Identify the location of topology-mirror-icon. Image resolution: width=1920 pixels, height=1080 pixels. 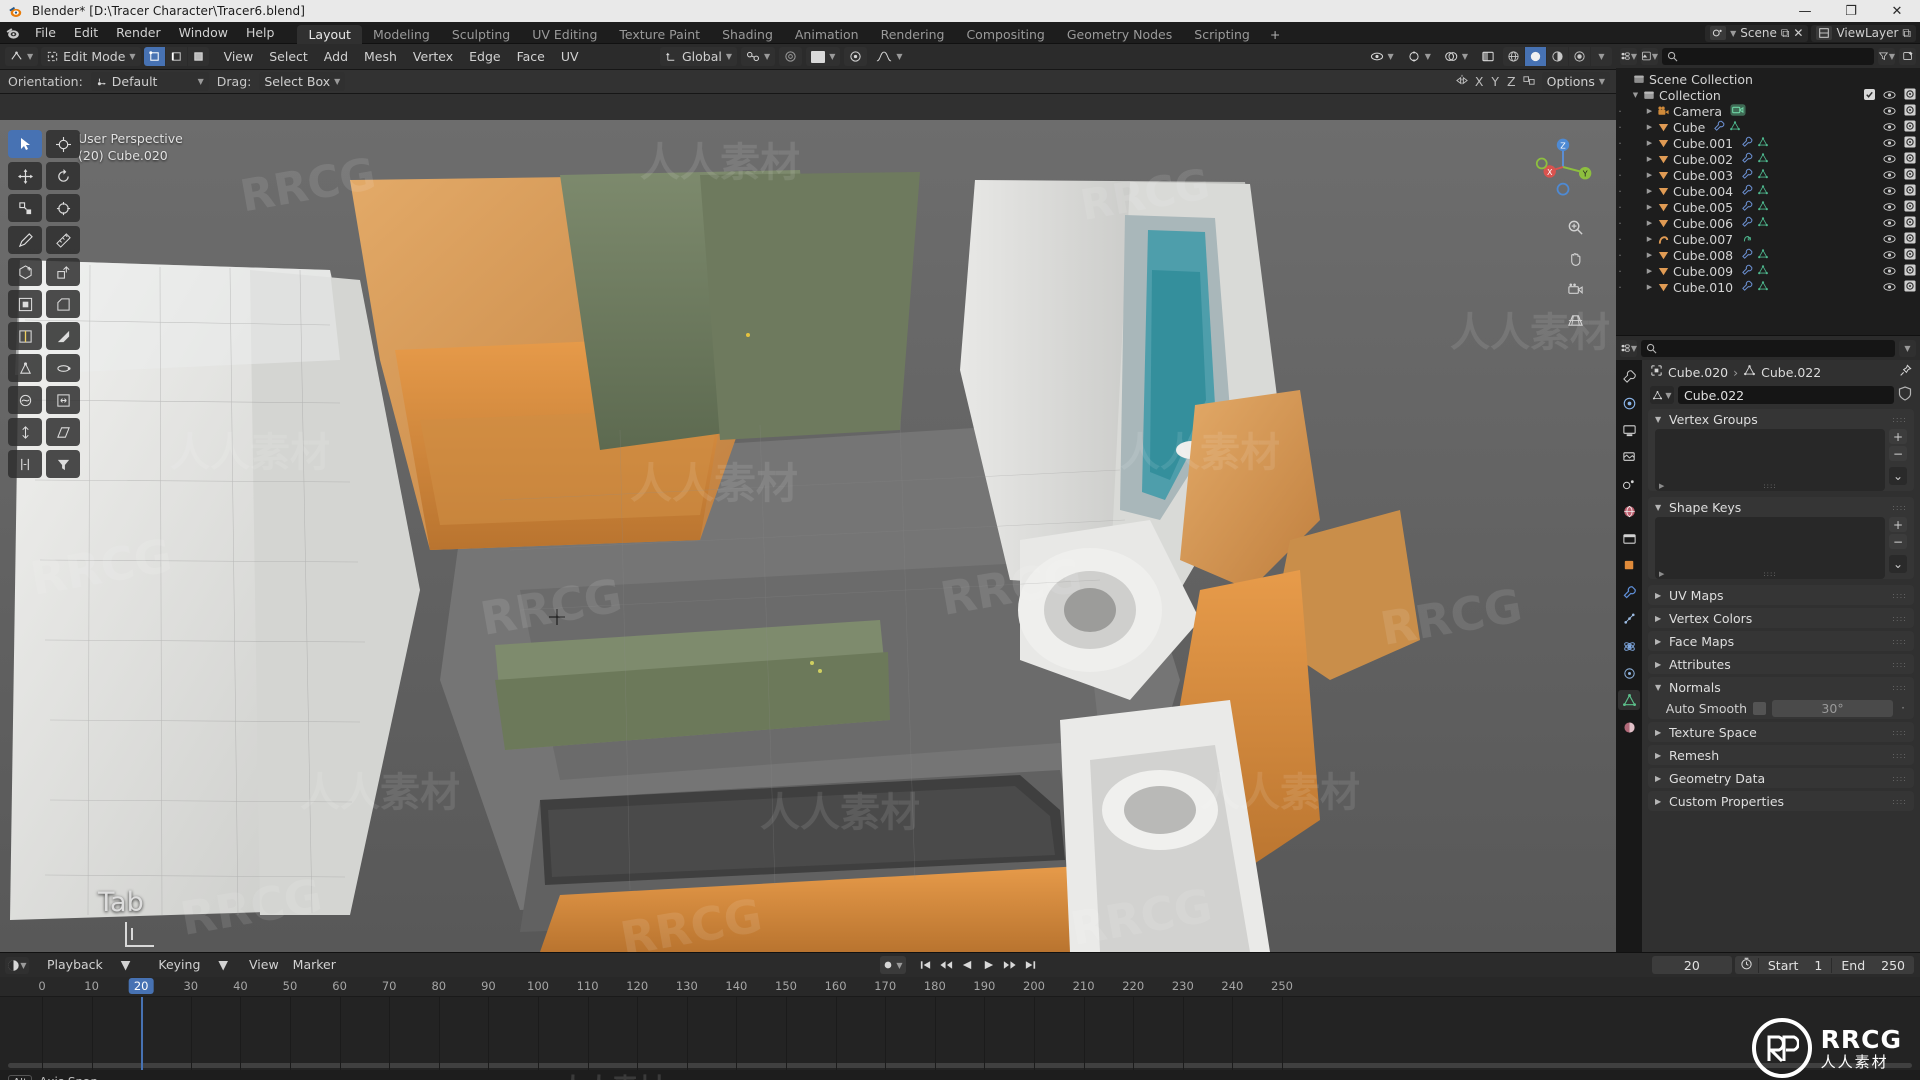
(1529, 82).